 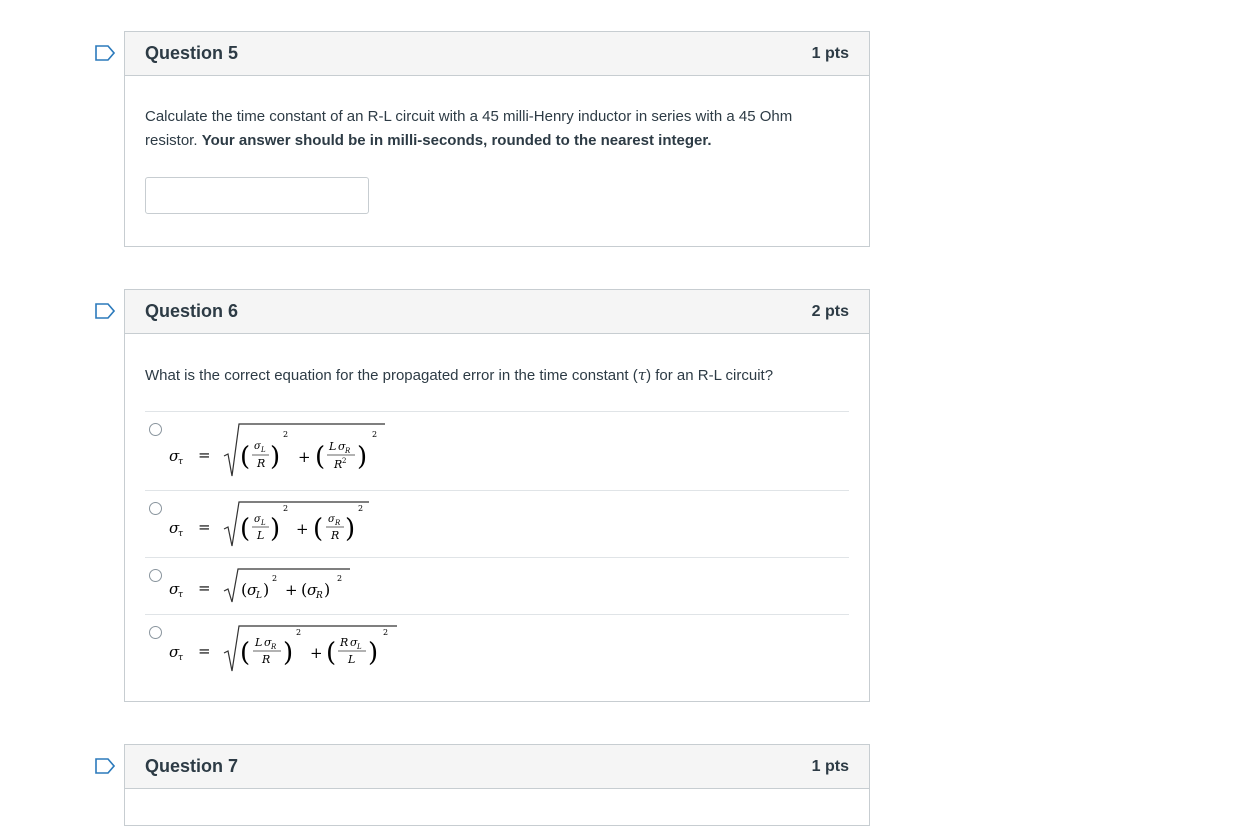 I want to click on formula-svg: στ = ( σL L ) 2 + ( σR R ) 2, so click(x=269, y=524).